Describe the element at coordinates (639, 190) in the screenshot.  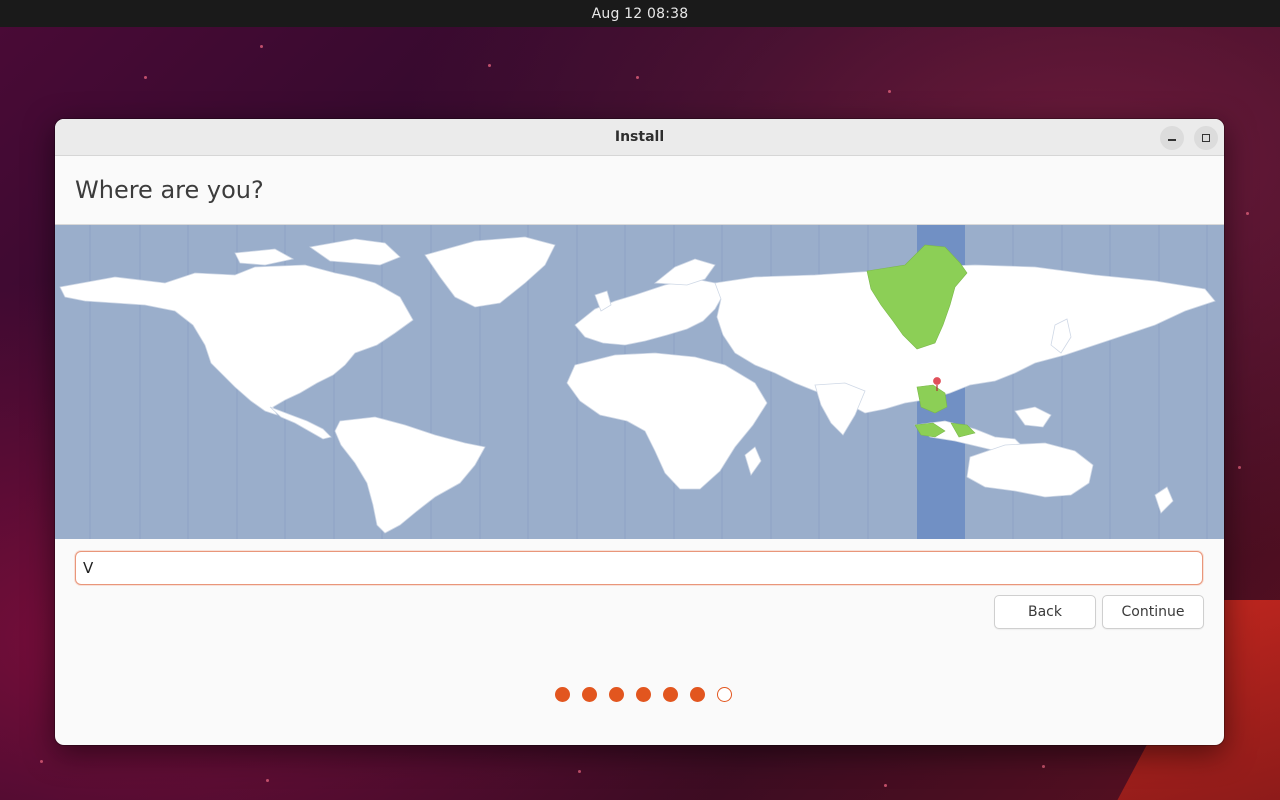
I see `page-header: Where are you?` at that location.